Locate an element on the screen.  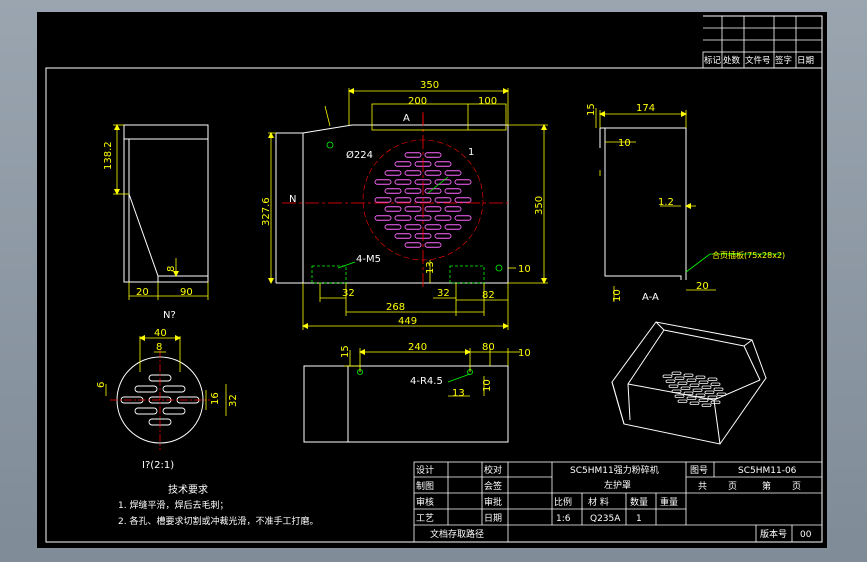
tb-version-label: 版本号 is located at coordinates (773, 534).